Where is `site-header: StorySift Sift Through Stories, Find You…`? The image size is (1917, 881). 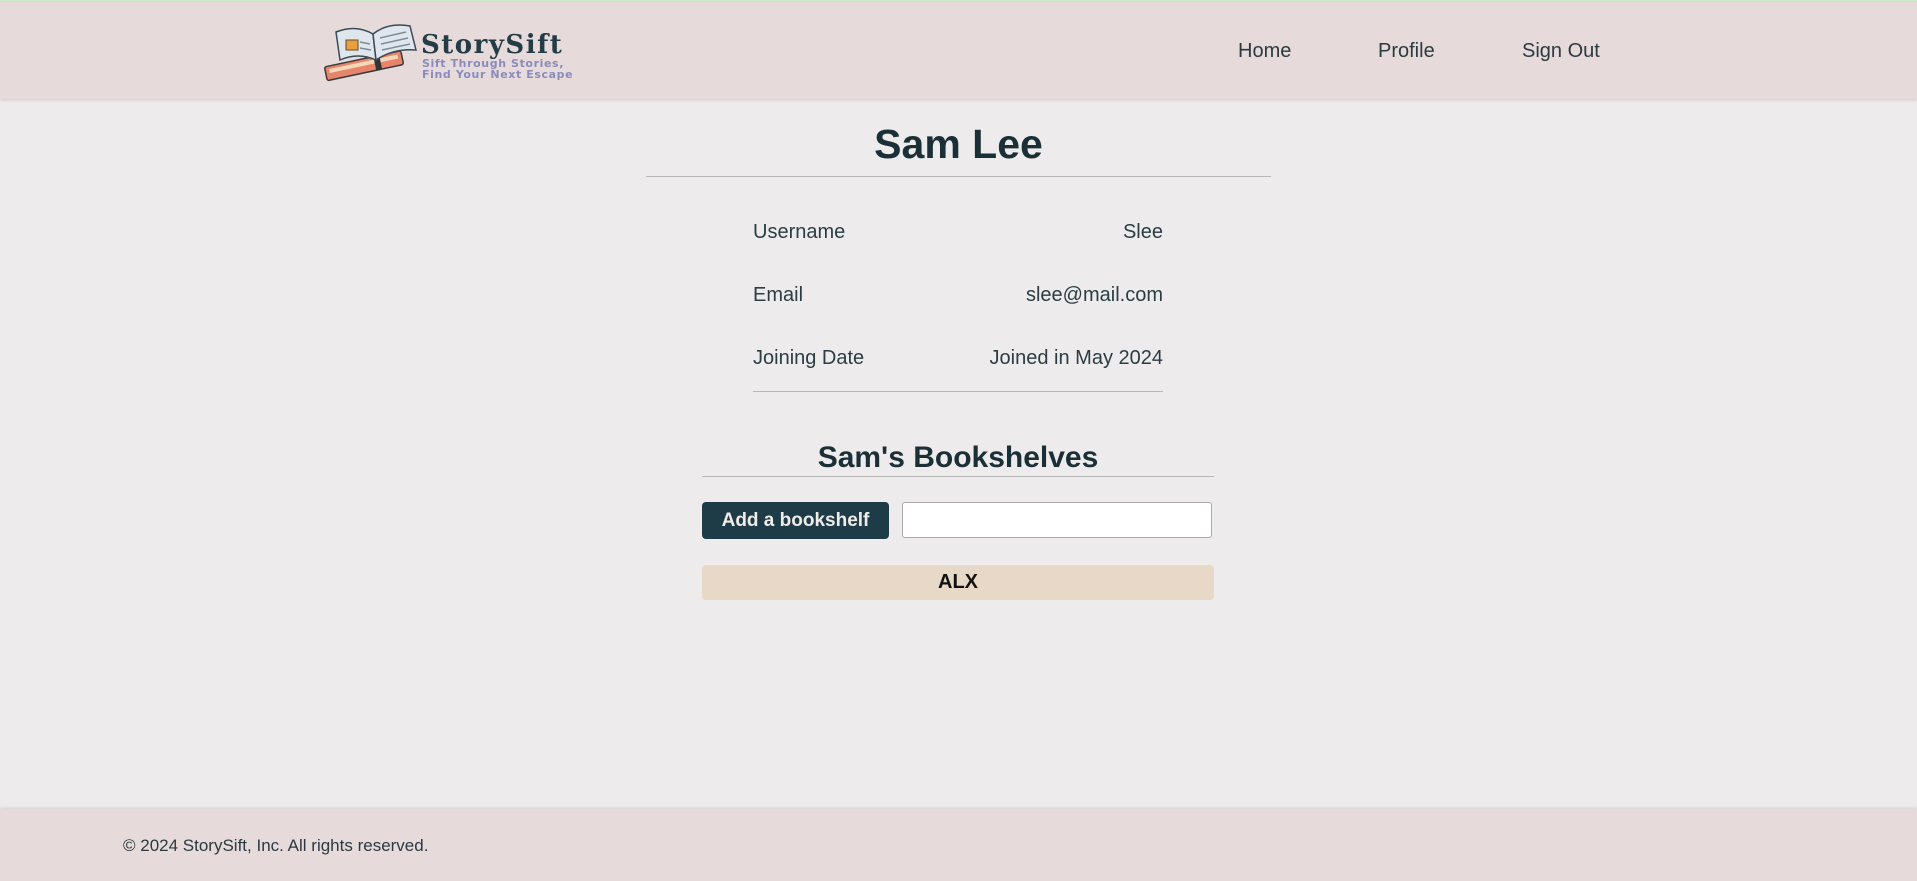
site-header: StorySift Sift Through Stories, Find You… is located at coordinates (958, 50).